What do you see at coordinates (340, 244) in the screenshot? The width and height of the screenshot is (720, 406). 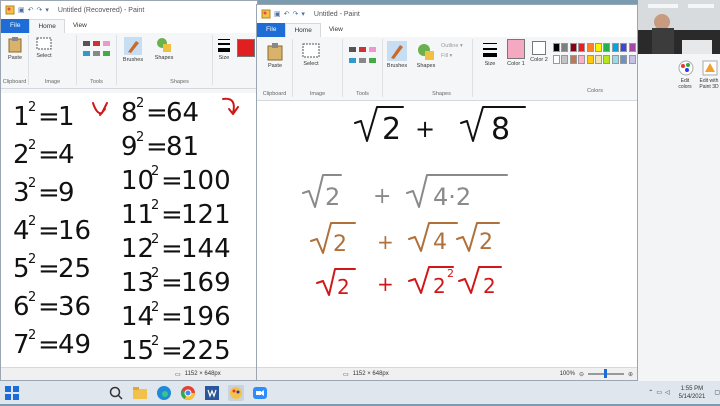 I see `radicand-left: 2` at bounding box center [340, 244].